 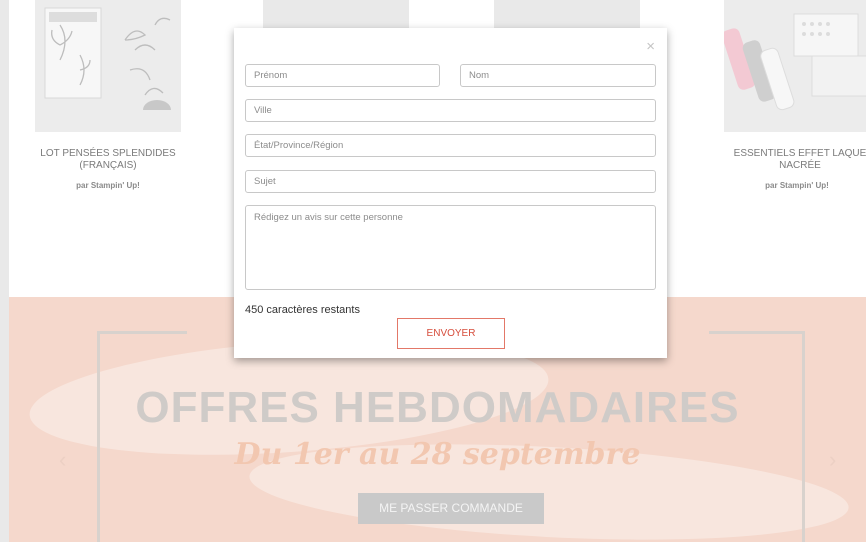 What do you see at coordinates (342, 75) in the screenshot?
I see `first-name-field` at bounding box center [342, 75].